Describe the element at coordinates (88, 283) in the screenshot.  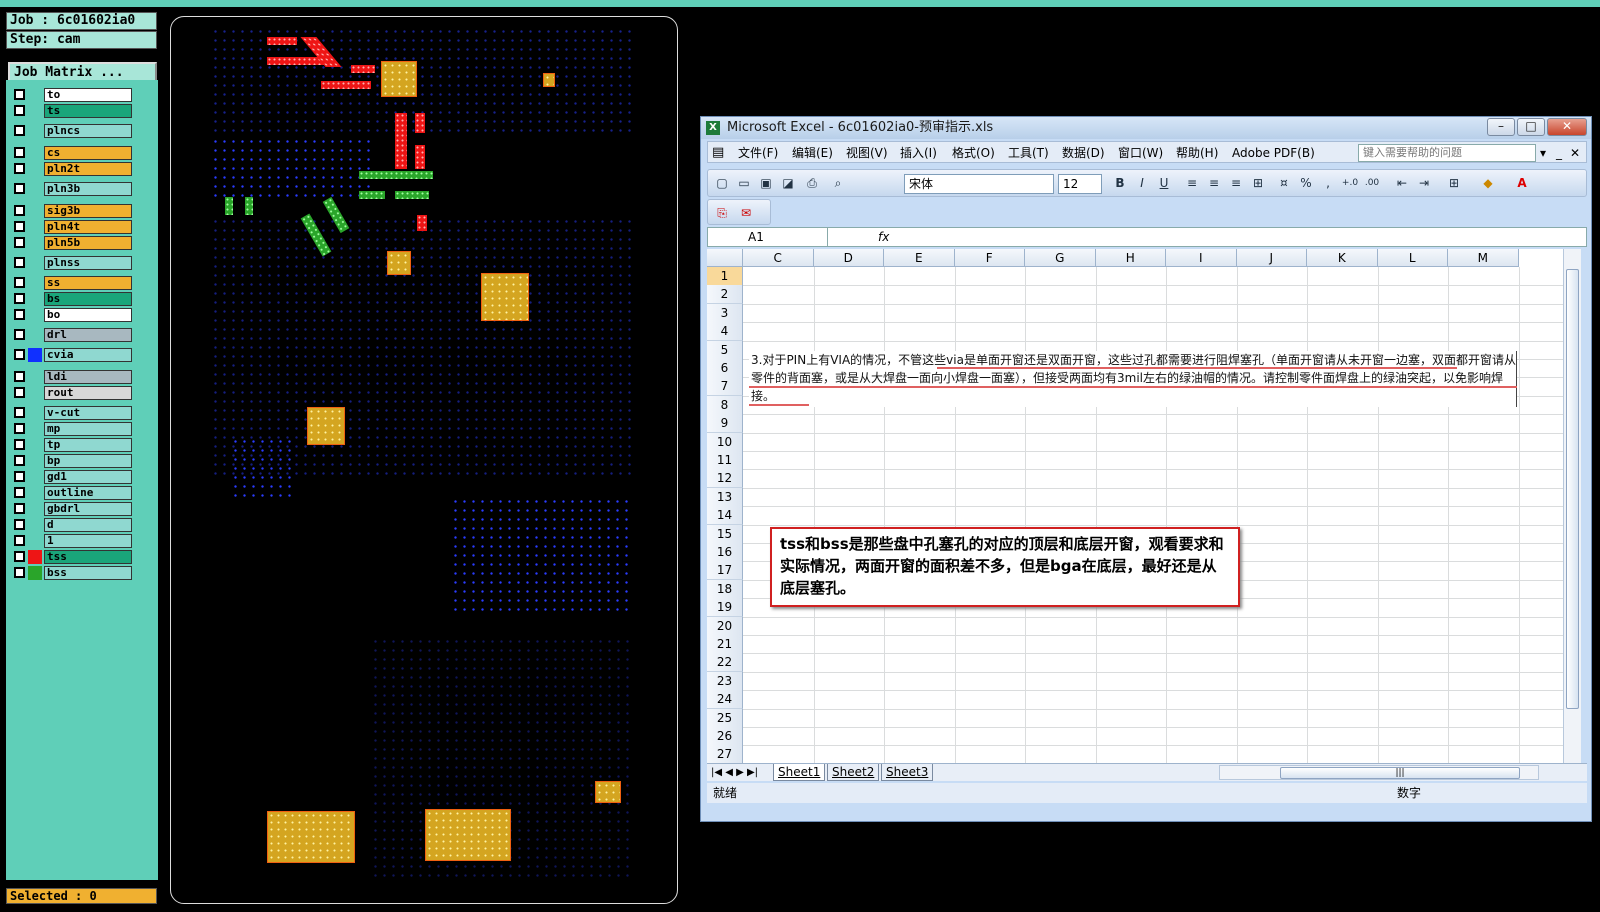
I see `layer-name: ss` at that location.